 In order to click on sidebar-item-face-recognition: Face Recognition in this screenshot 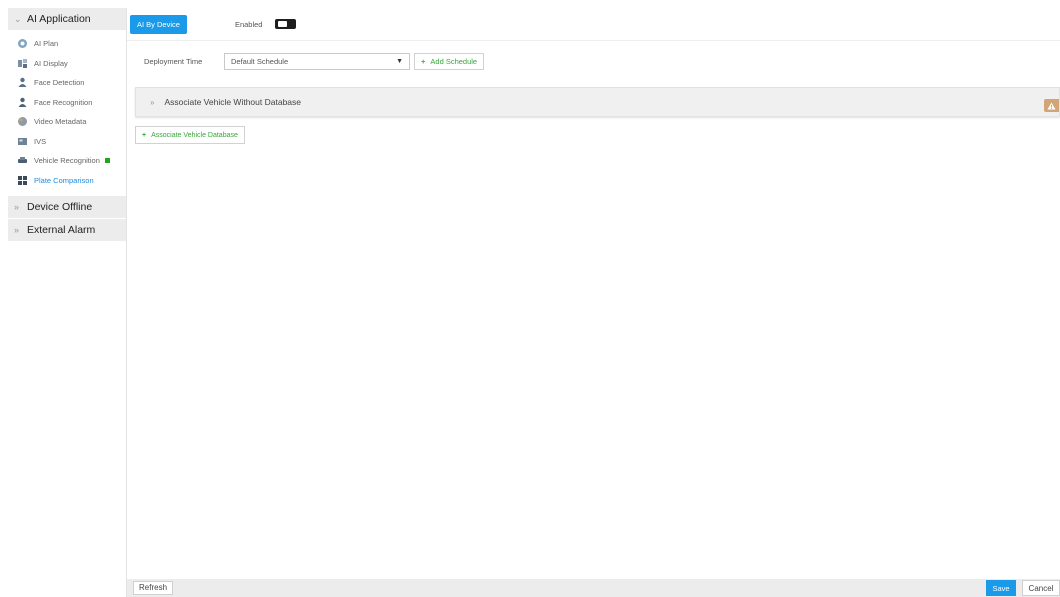, I will do `click(67, 103)`.